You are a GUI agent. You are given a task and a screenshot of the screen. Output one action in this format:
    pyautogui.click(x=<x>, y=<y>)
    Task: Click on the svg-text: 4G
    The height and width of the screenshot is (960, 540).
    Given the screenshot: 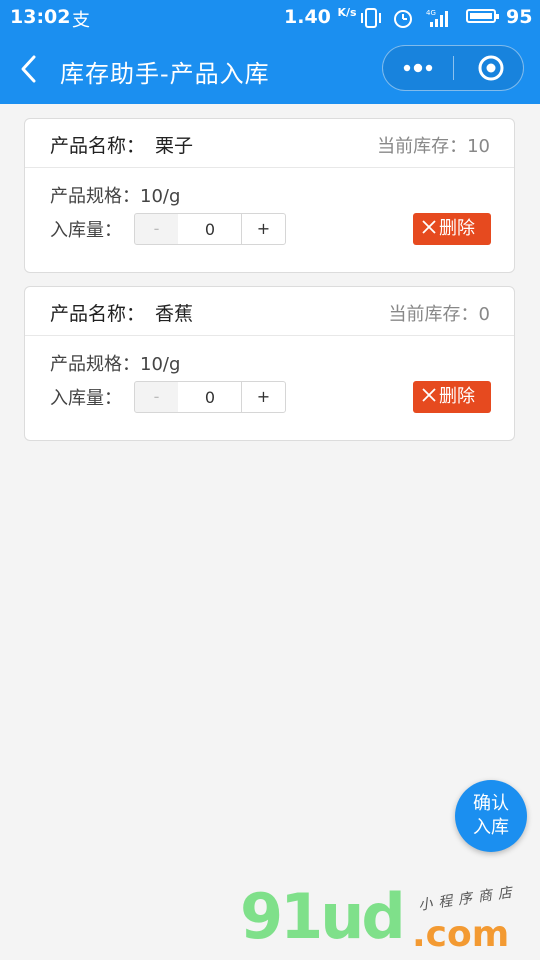 What is the action you would take?
    pyautogui.click(x=431, y=13)
    